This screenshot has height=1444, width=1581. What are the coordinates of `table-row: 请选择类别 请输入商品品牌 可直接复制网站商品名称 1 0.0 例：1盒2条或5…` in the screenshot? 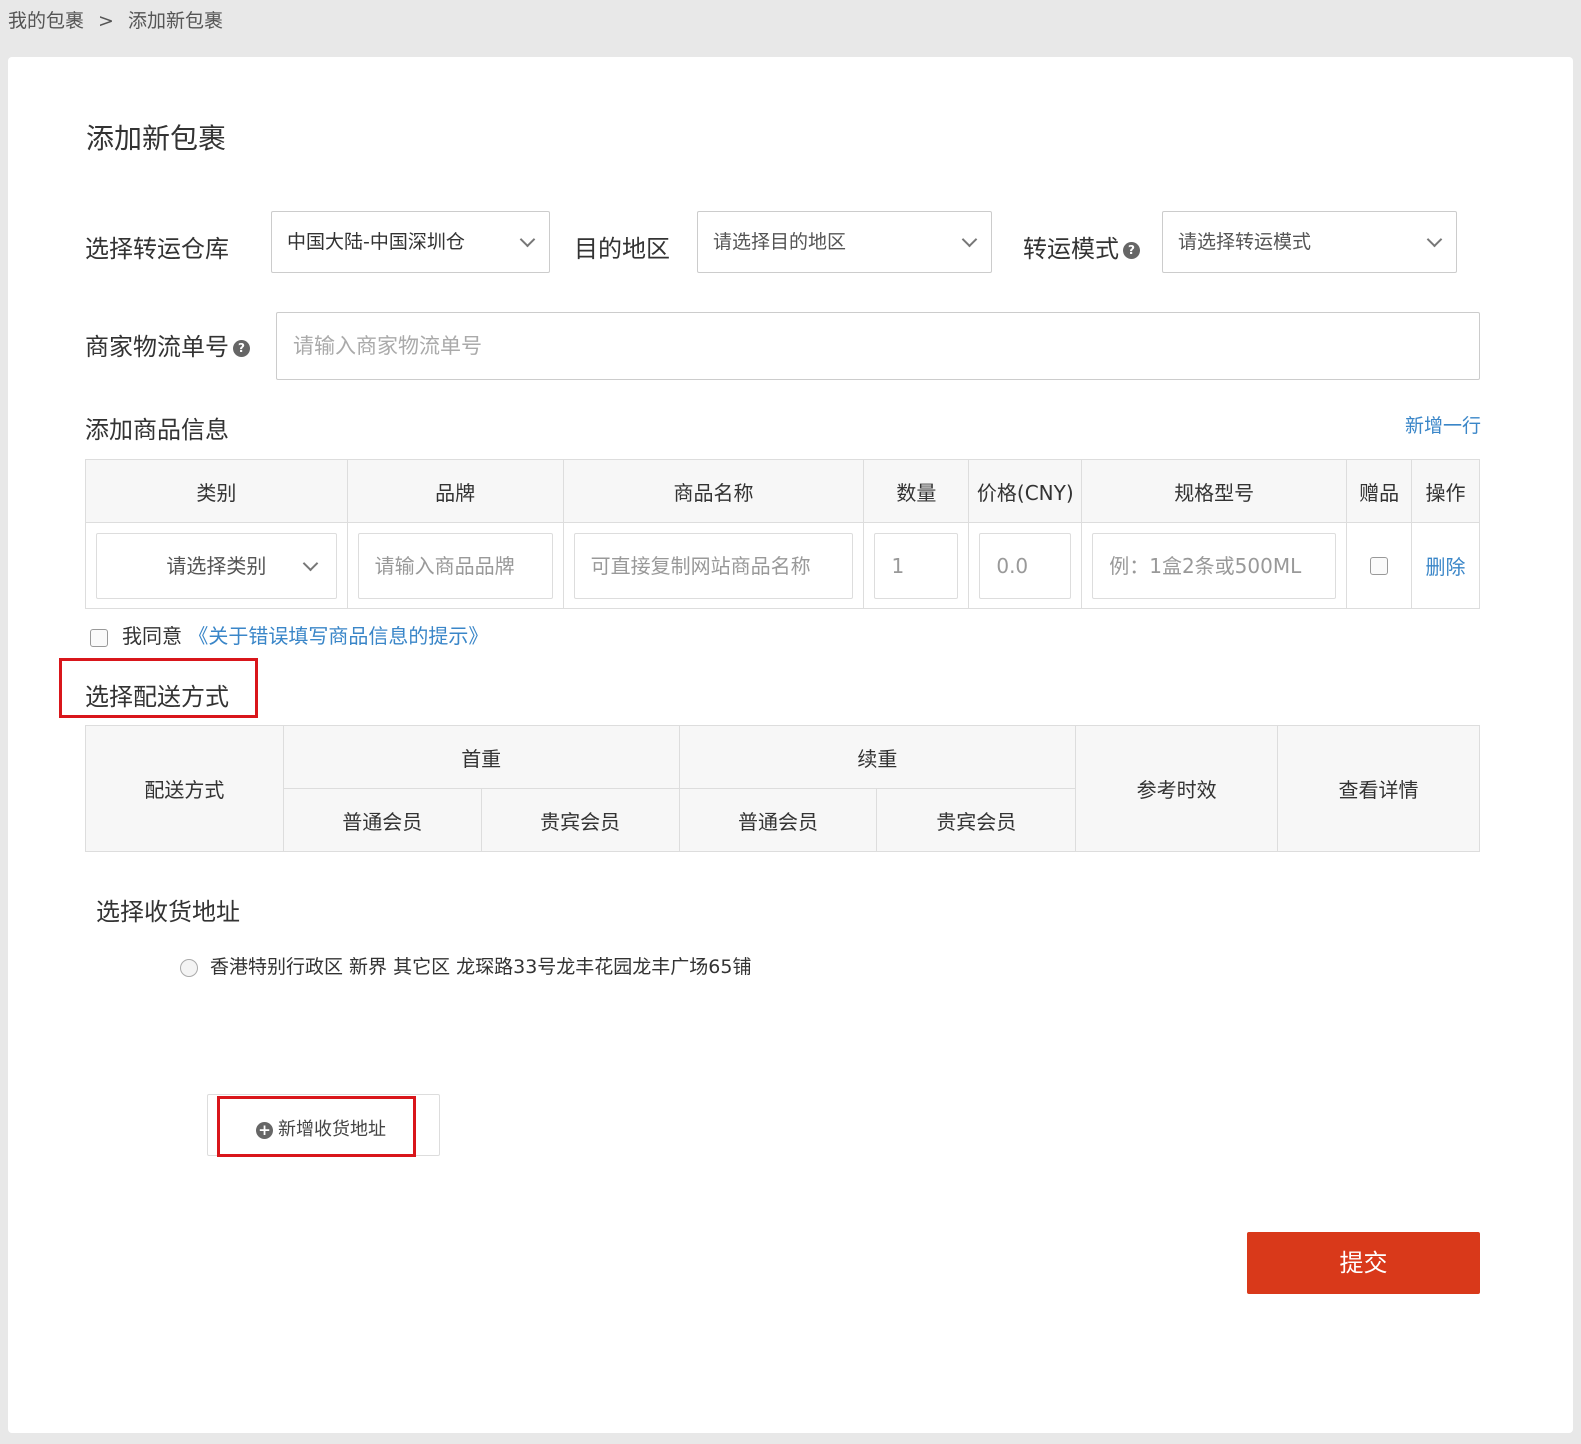 It's located at (782, 565).